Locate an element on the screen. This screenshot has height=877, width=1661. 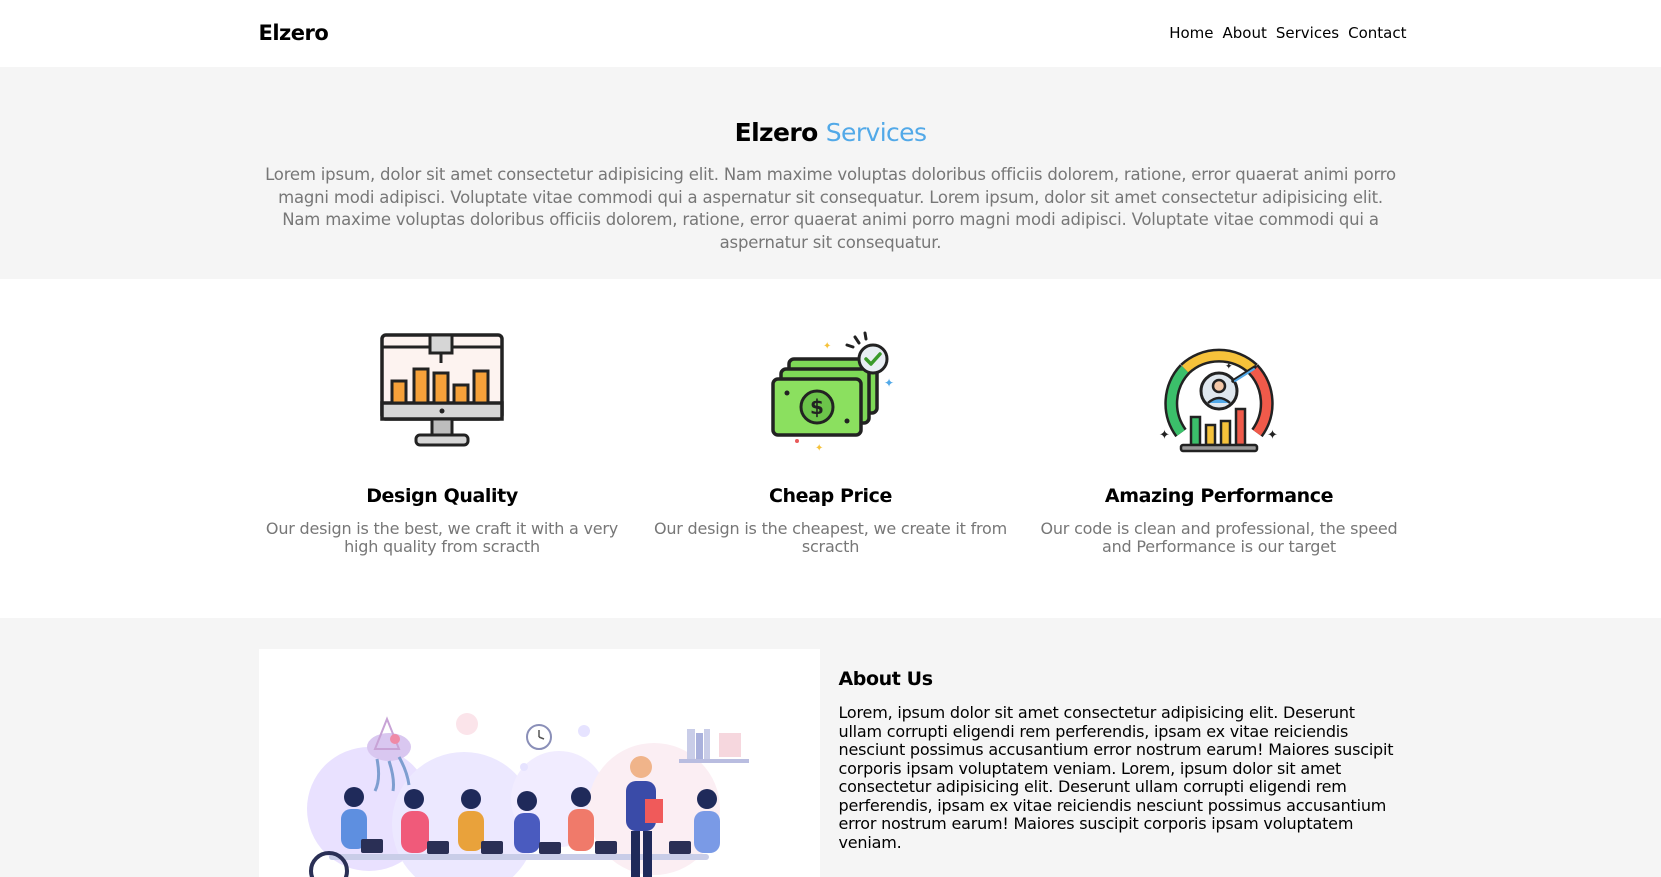
team-meeting-illustration is located at coordinates (539, 763).